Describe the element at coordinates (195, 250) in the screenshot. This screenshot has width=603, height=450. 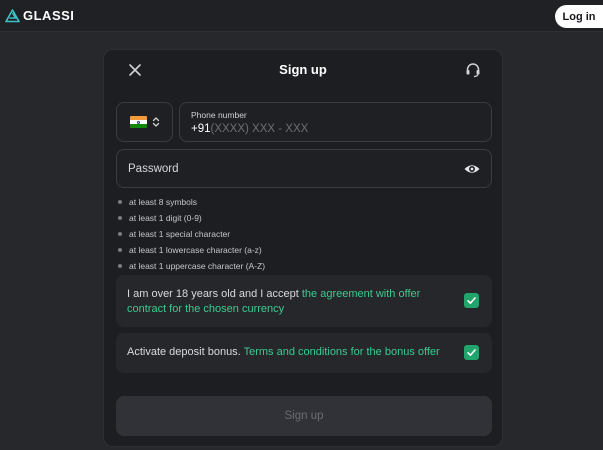
I see `rule-text: at least 1 lowercase character (a-z)` at that location.